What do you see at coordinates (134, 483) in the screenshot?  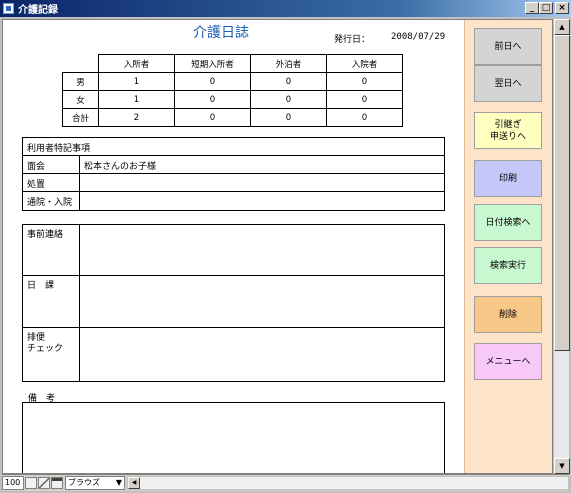 I see `scroll-left-arrow-icon: ◀` at bounding box center [134, 483].